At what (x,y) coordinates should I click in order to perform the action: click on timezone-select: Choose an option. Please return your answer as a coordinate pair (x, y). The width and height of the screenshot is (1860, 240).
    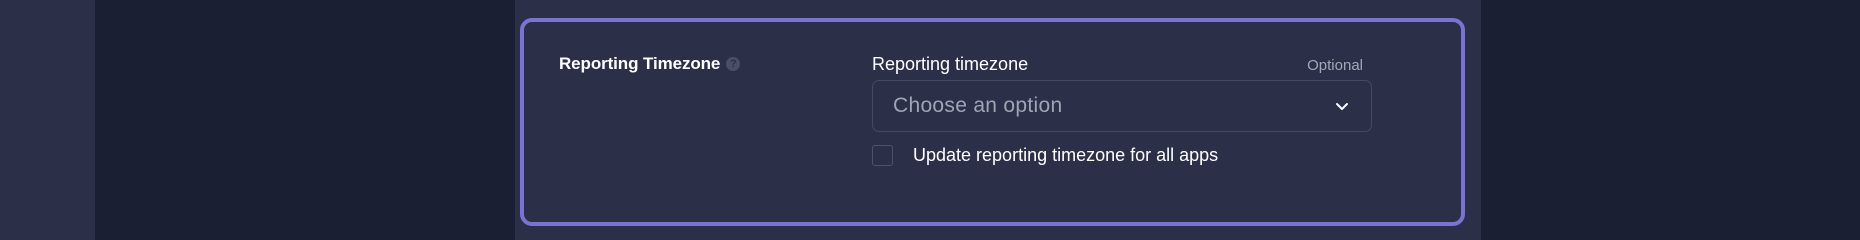
    Looking at the image, I should click on (1122, 106).